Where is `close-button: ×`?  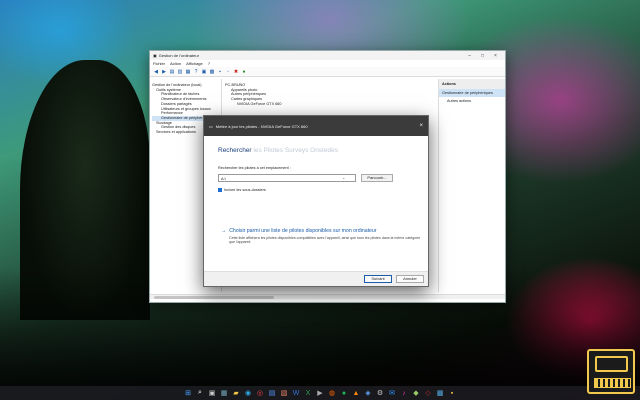
close-button: × is located at coordinates (495, 56).